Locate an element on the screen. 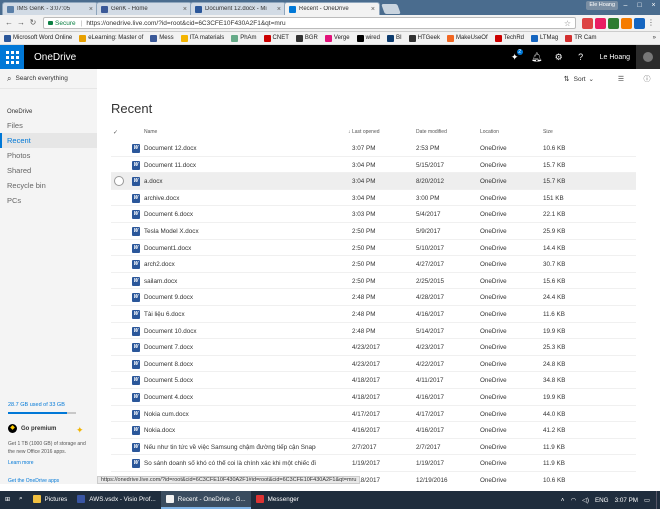  help-icon: ? is located at coordinates (581, 57).